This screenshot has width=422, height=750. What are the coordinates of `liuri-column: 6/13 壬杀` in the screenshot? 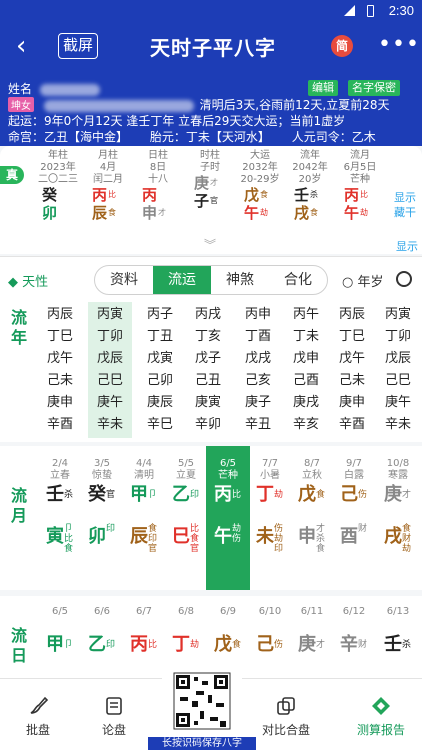 It's located at (398, 627).